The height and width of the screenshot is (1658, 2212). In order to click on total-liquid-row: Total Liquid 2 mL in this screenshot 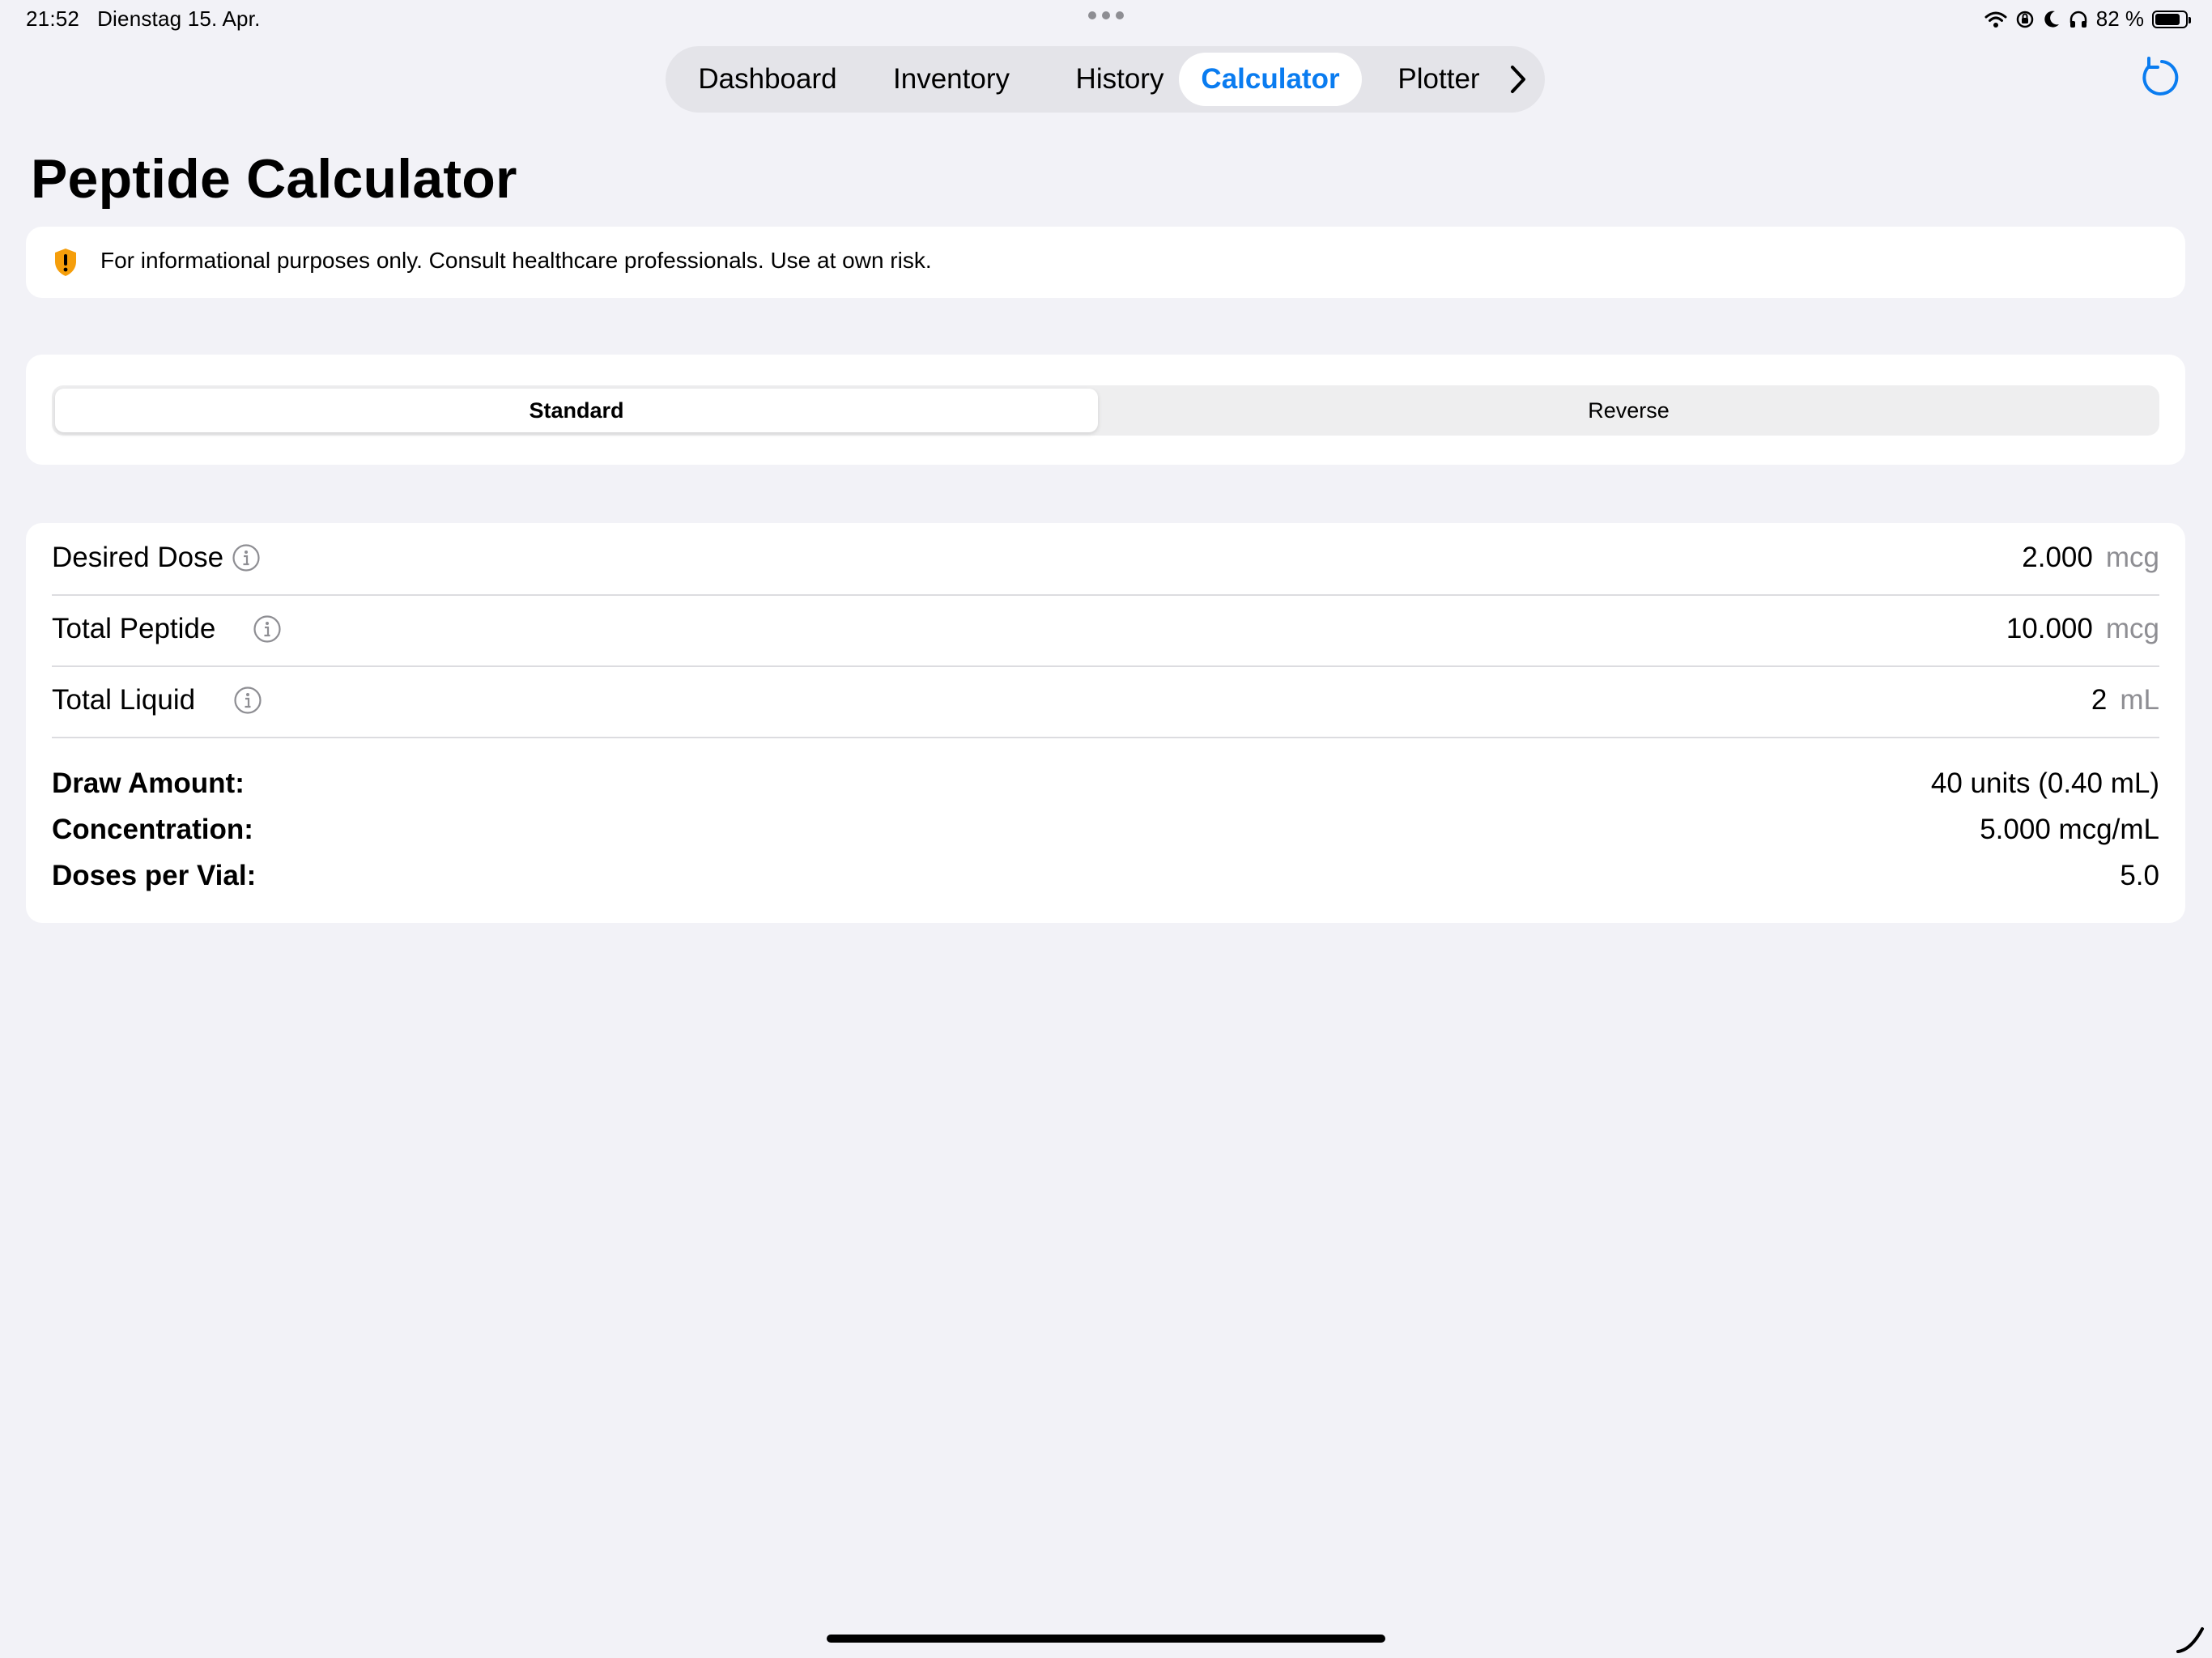, I will do `click(1105, 701)`.